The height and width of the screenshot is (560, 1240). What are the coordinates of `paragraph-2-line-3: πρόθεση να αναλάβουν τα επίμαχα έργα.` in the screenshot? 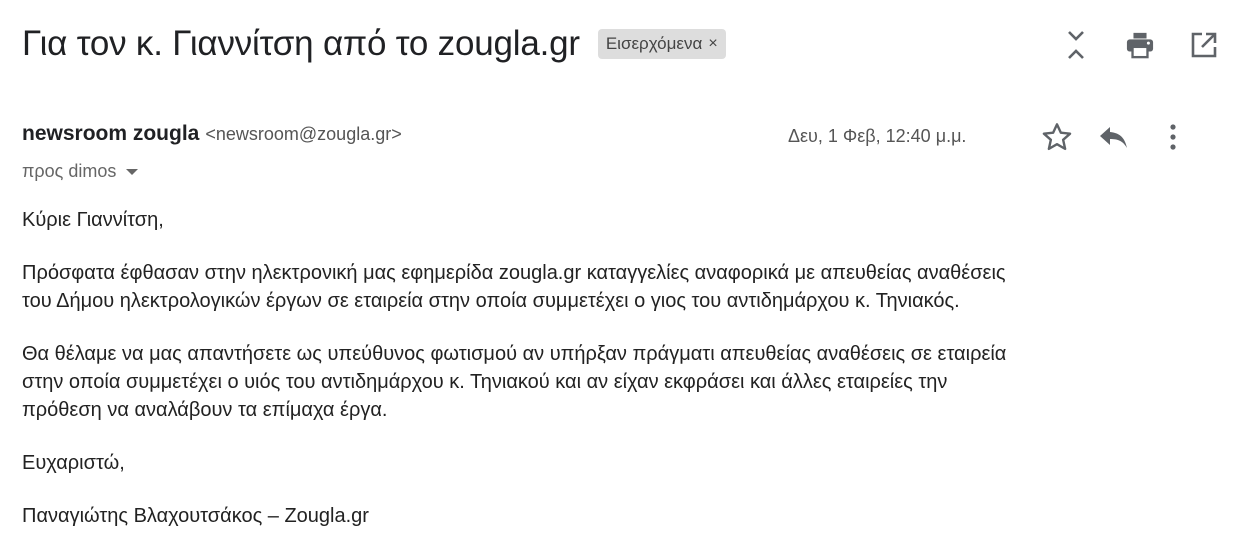 It's located at (205, 410).